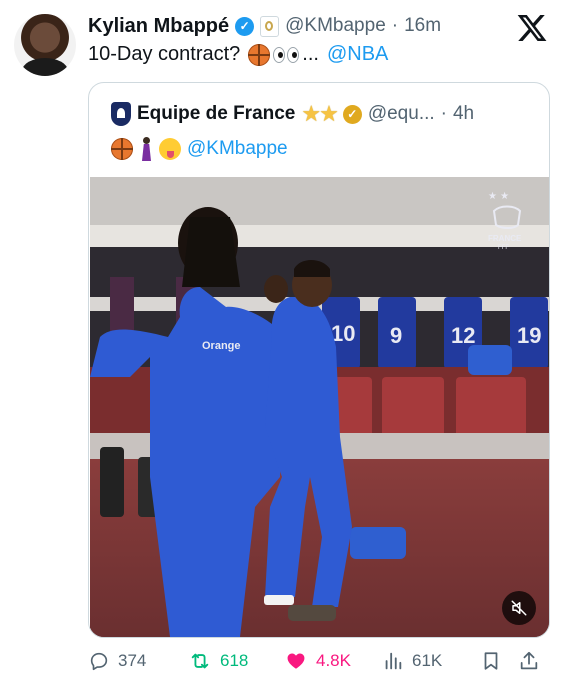 The width and height of the screenshot is (564, 680). I want to click on heart-icon, so click(296, 661).